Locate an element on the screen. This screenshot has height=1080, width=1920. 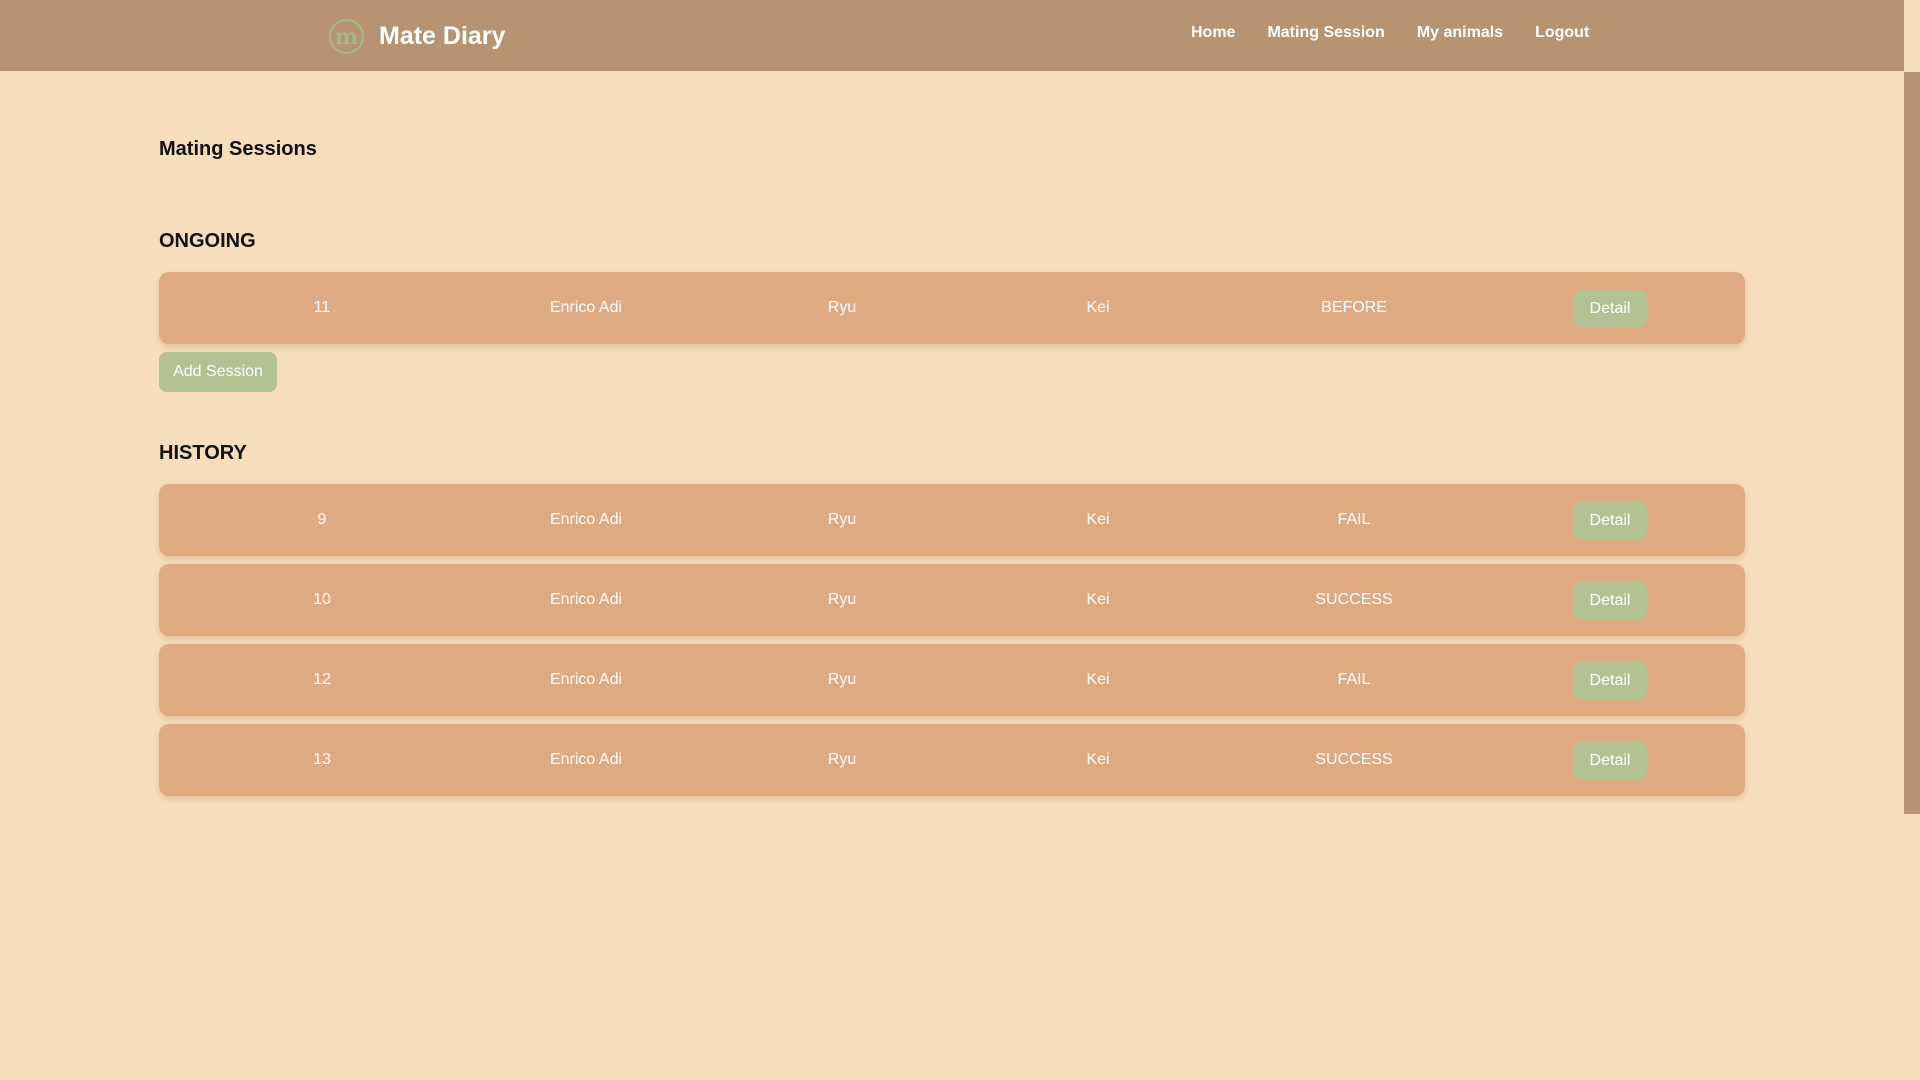
session-row-ongoing: 11 Enrico Adi Ryu Kei BEFORE Detail is located at coordinates (952, 308).